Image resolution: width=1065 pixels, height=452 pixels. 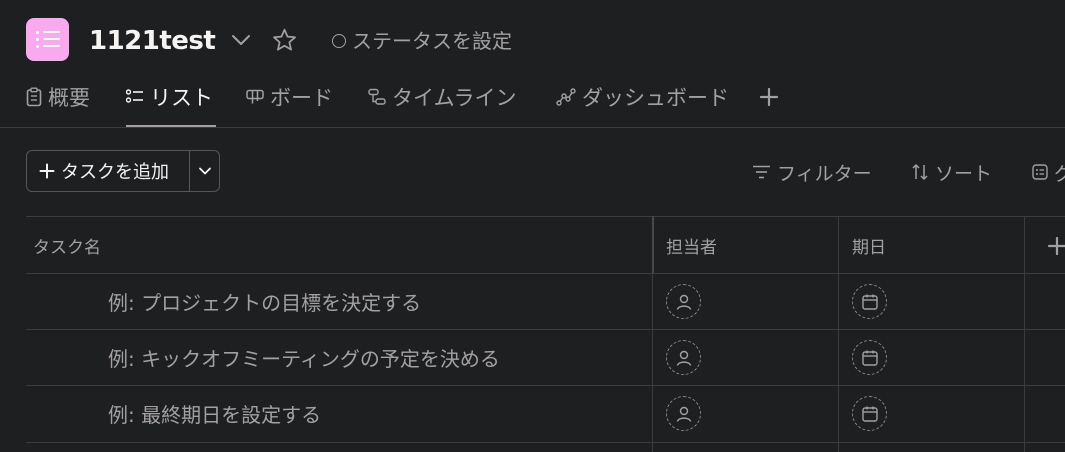 What do you see at coordinates (152, 41) in the screenshot?
I see `project-title: 1121test` at bounding box center [152, 41].